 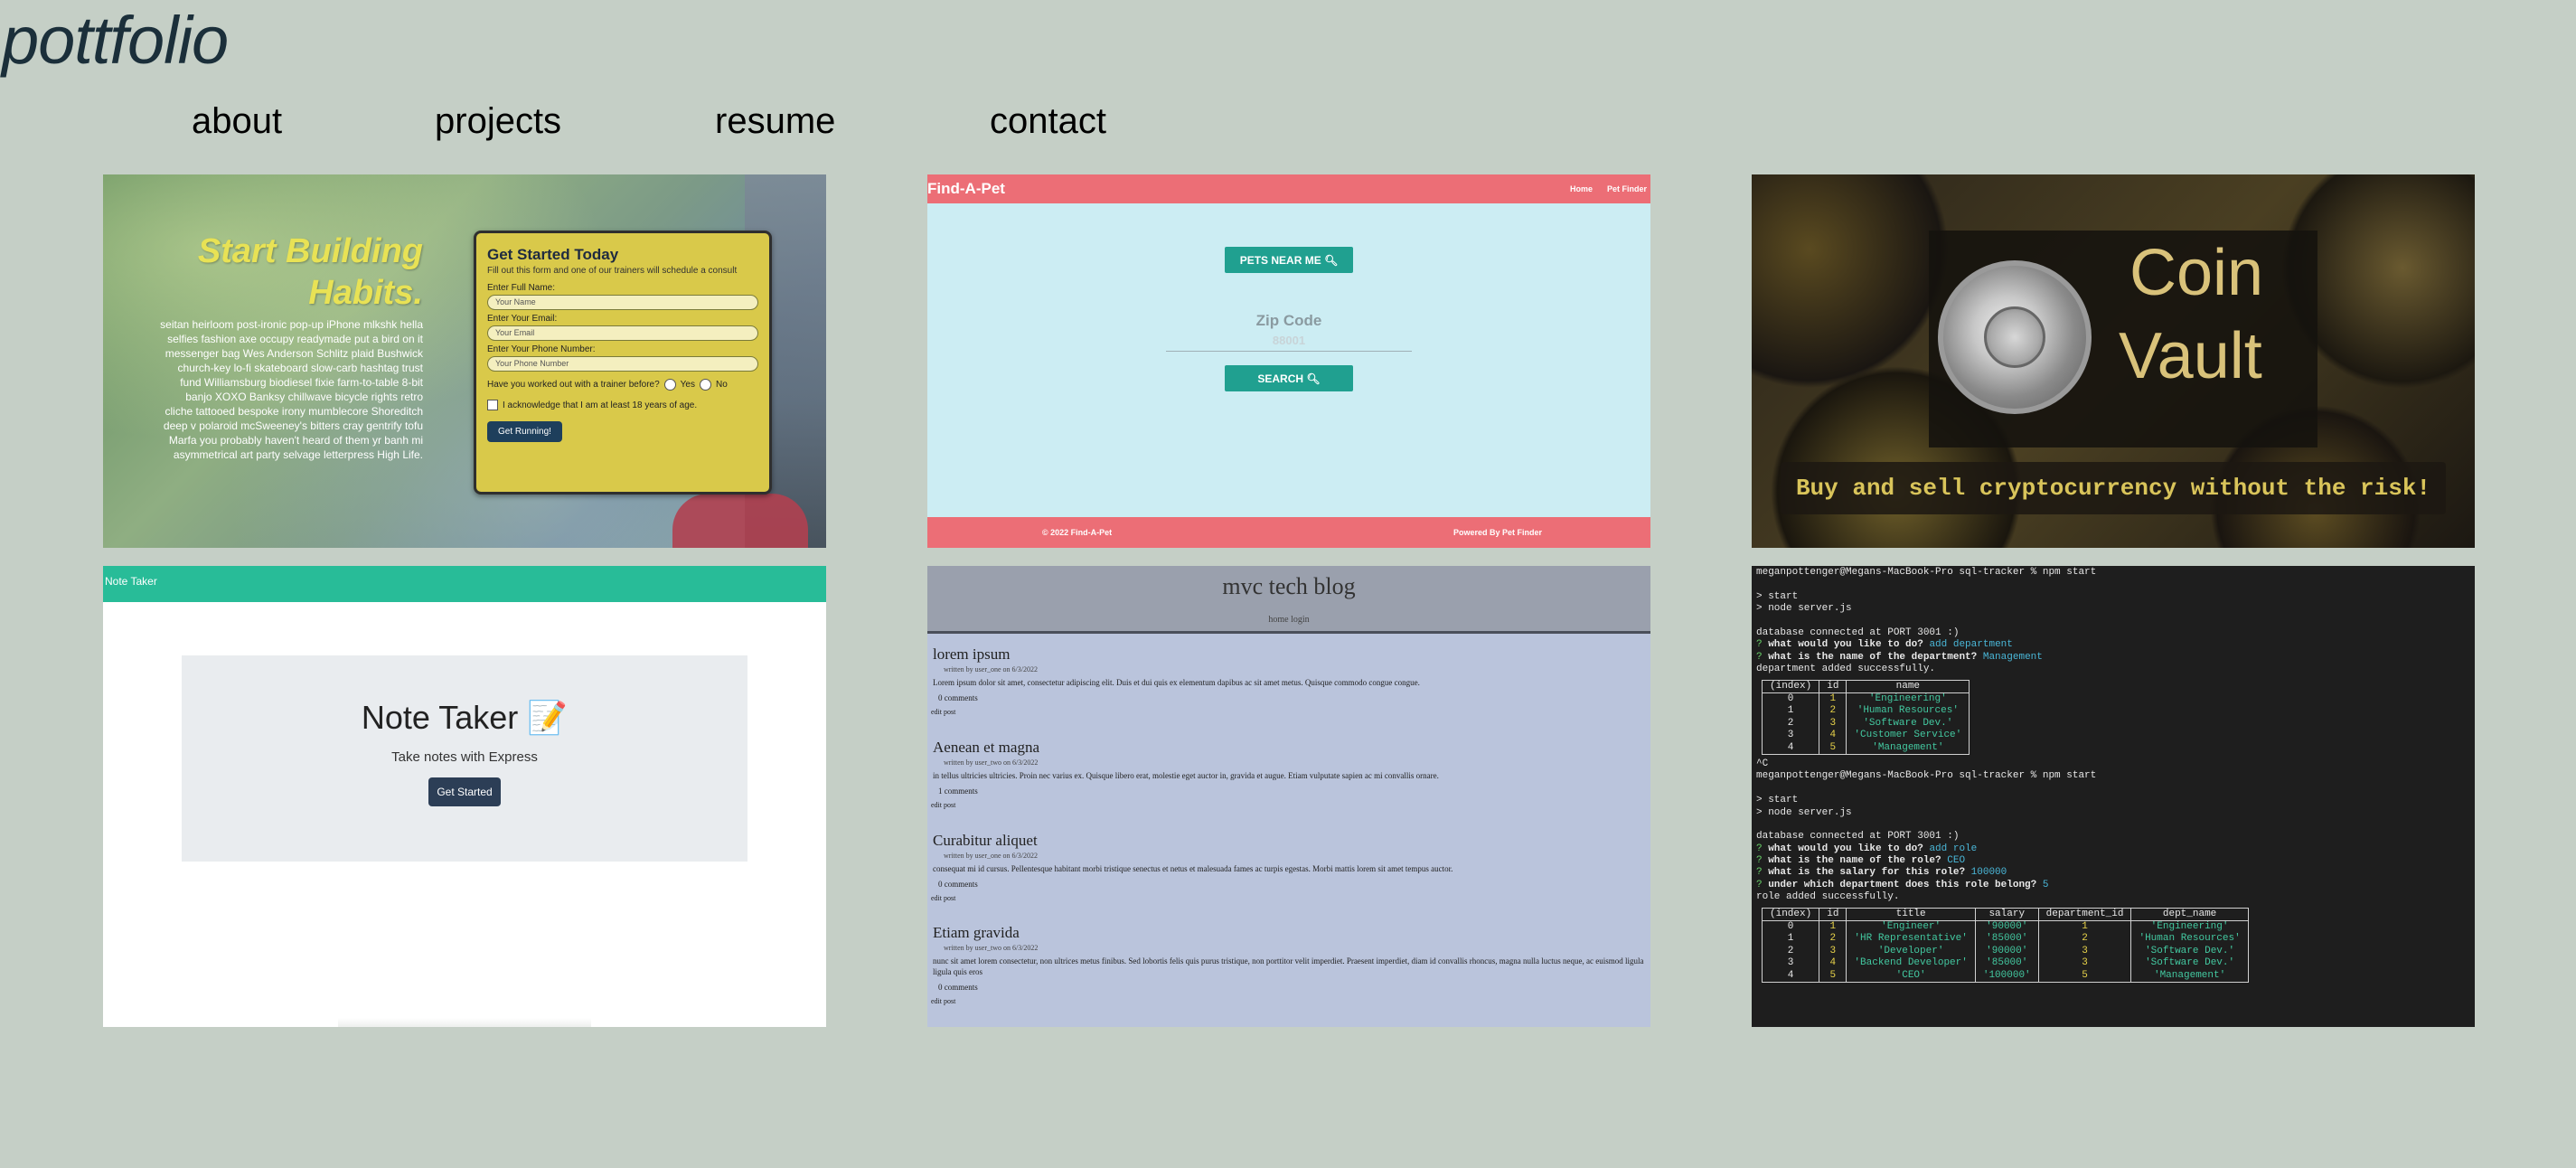 I want to click on nav-contact: contact, so click(x=1048, y=122).